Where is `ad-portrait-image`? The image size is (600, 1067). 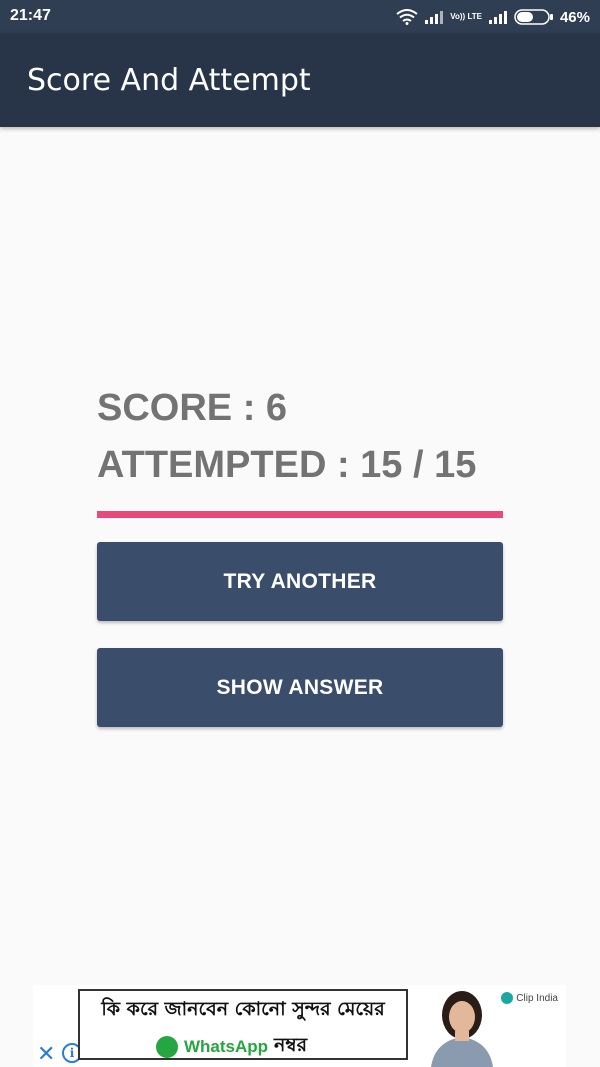
ad-portrait-image is located at coordinates (462, 1026).